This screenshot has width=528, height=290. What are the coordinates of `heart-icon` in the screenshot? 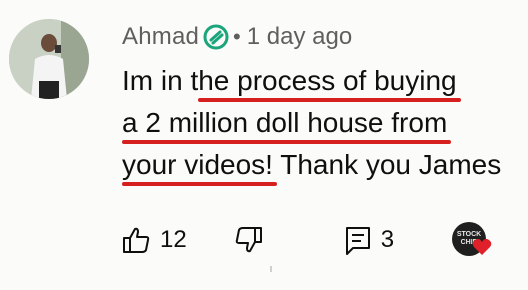 It's located at (482, 249).